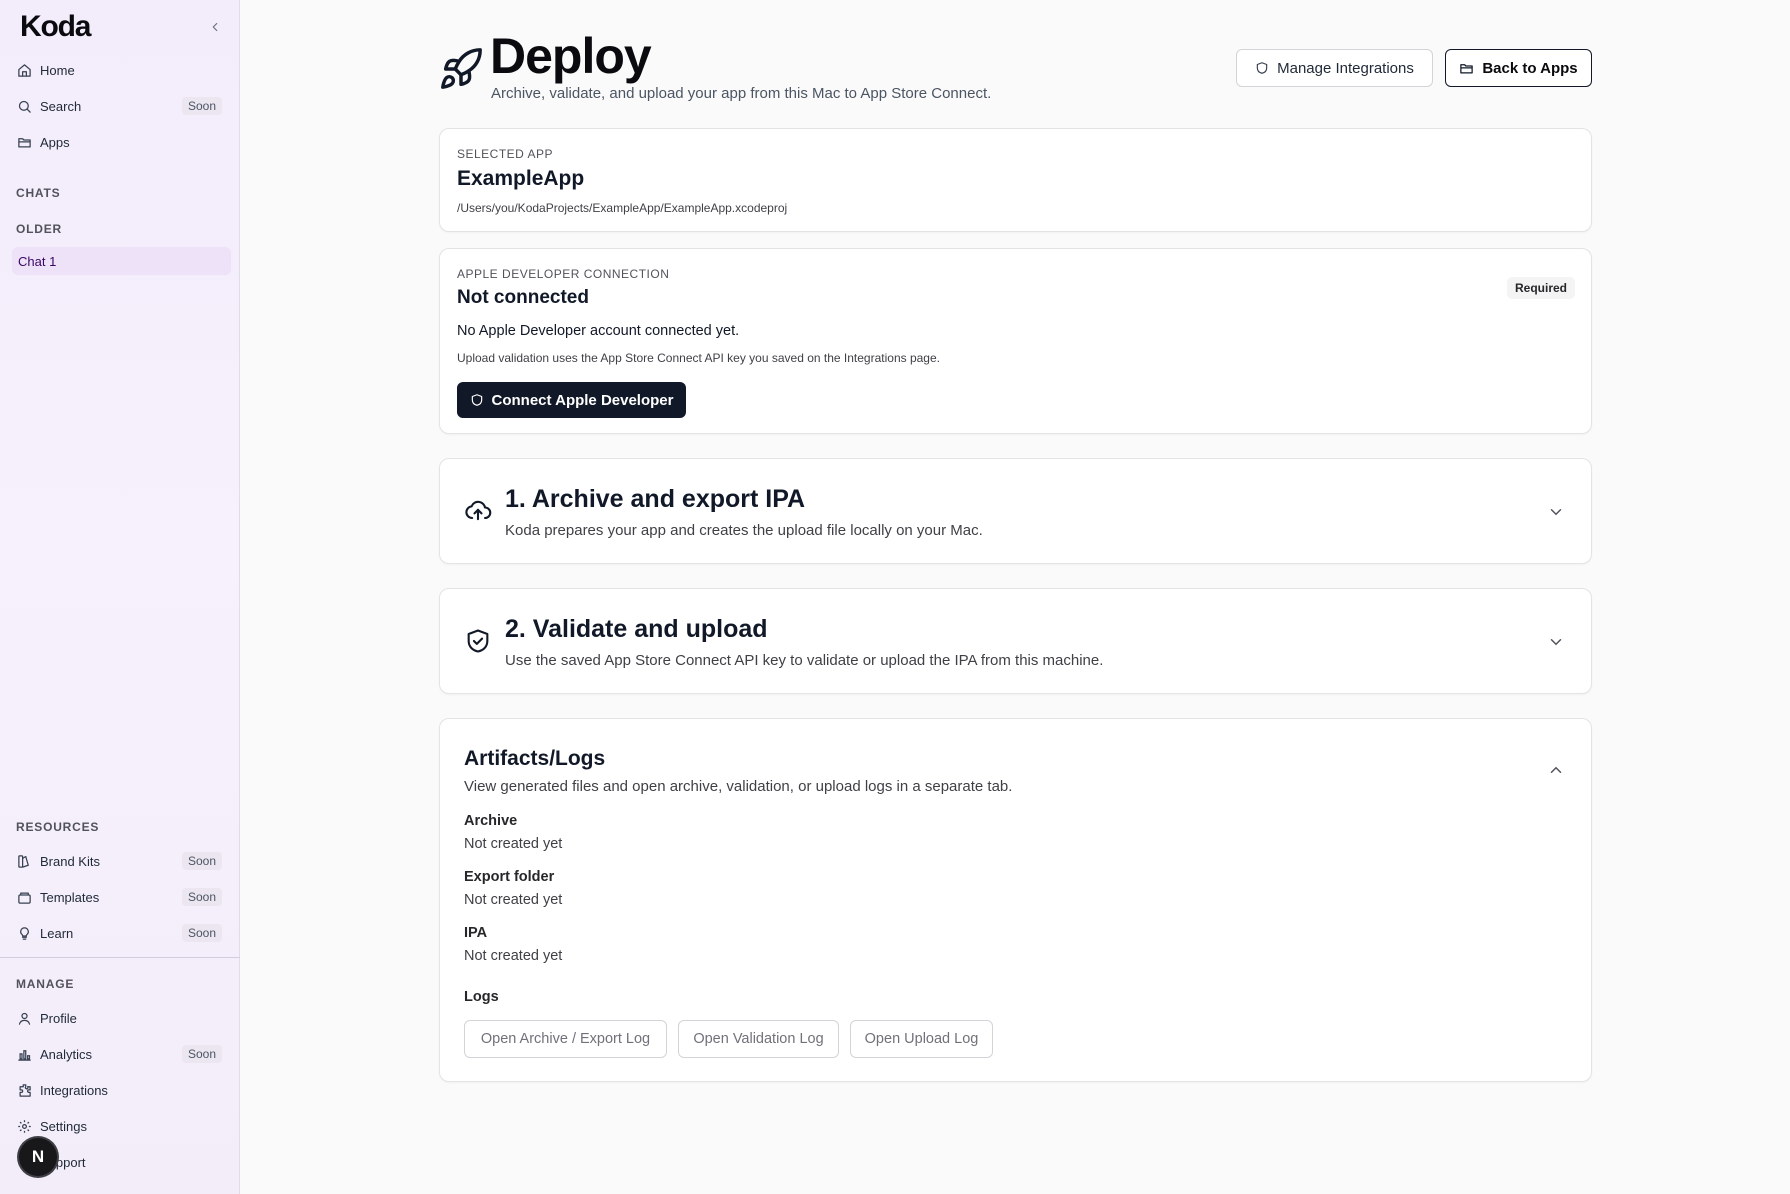 This screenshot has height=1194, width=1790. What do you see at coordinates (481, 997) in the screenshot?
I see `logs-title: Logs` at bounding box center [481, 997].